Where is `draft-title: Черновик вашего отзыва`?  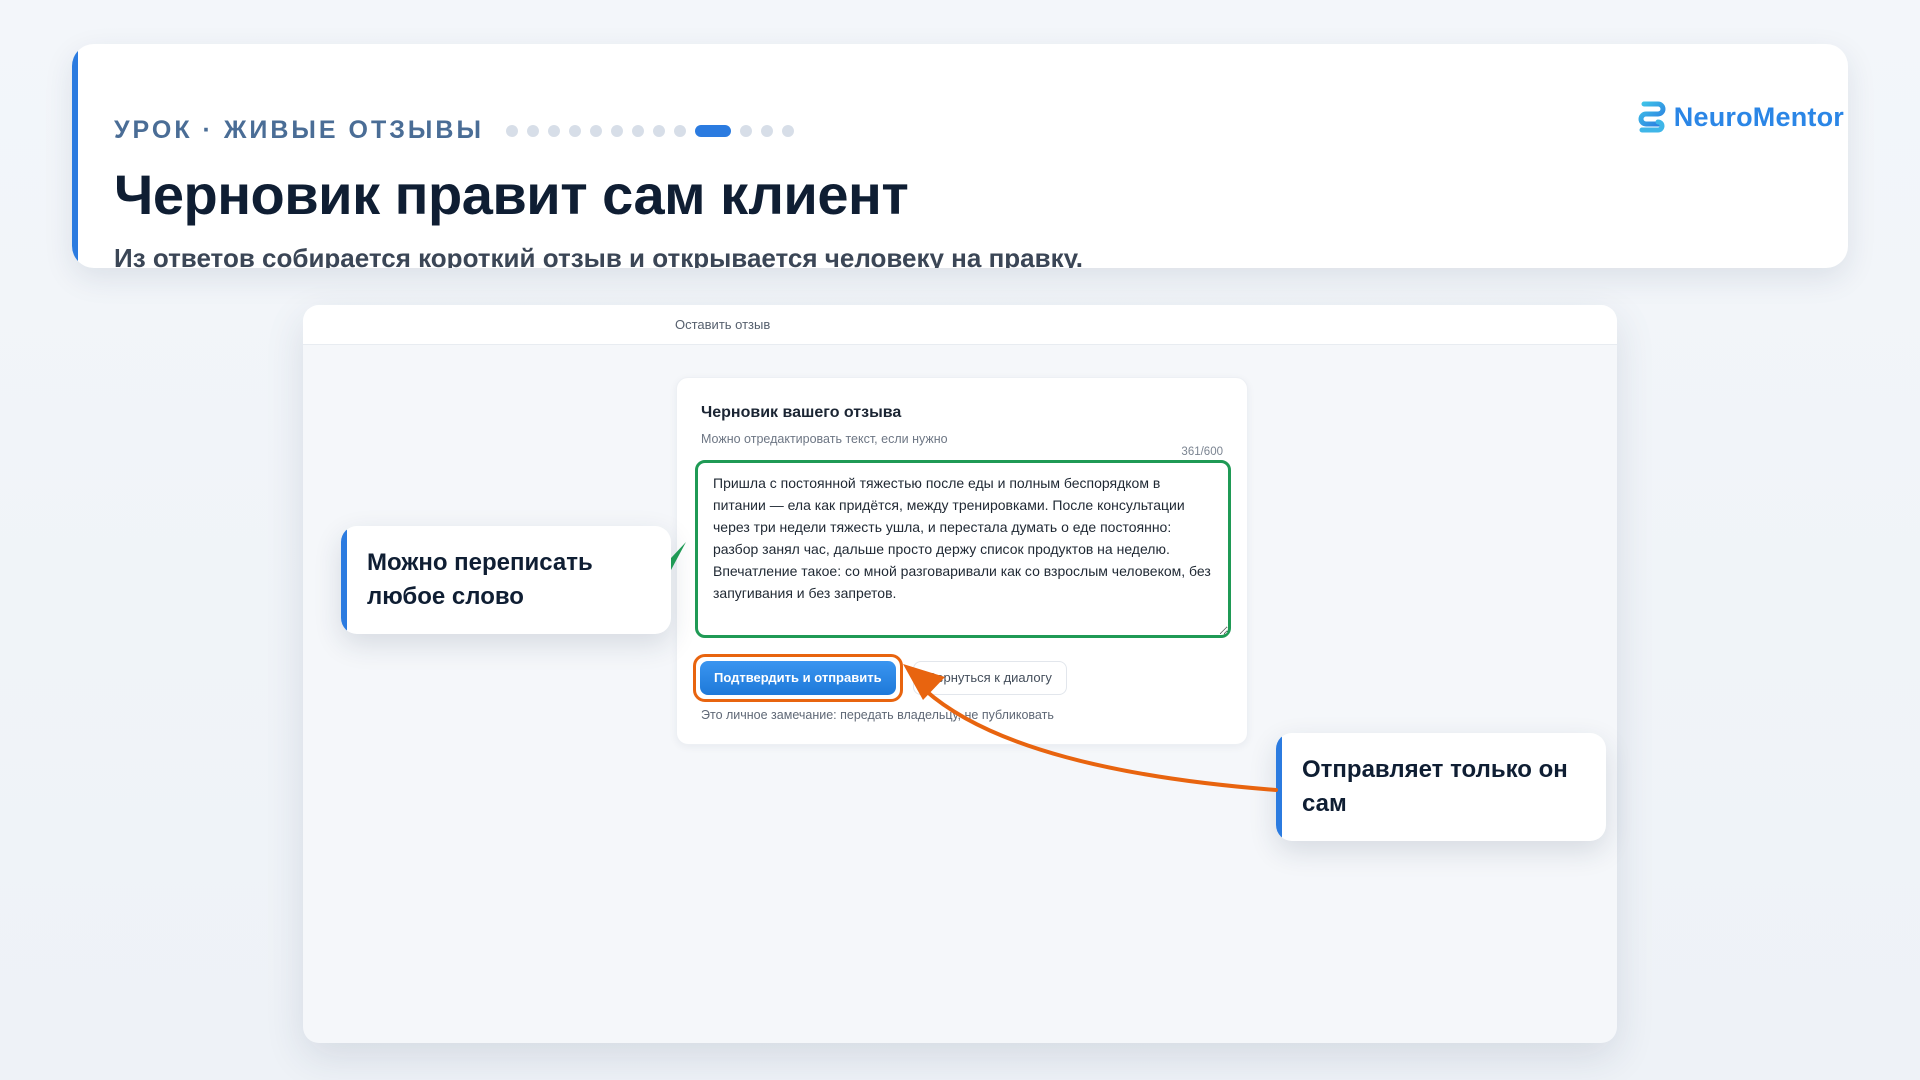
draft-title: Черновик вашего отзыва is located at coordinates (801, 412).